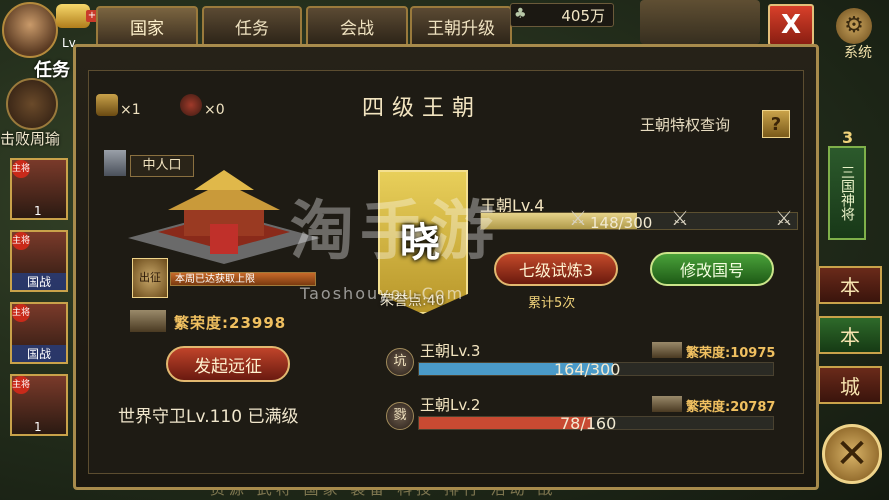 Image resolution: width=889 pixels, height=500 pixels. I want to click on trial-label: 七级试炼3, so click(556, 270).